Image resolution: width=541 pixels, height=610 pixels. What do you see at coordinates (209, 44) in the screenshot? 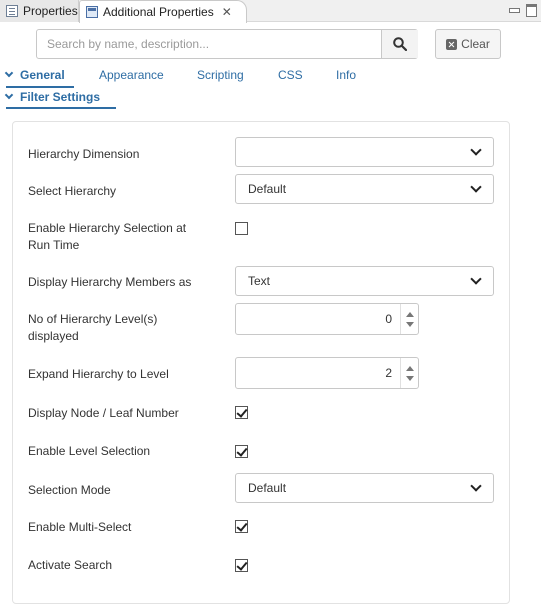
I see `search-input` at bounding box center [209, 44].